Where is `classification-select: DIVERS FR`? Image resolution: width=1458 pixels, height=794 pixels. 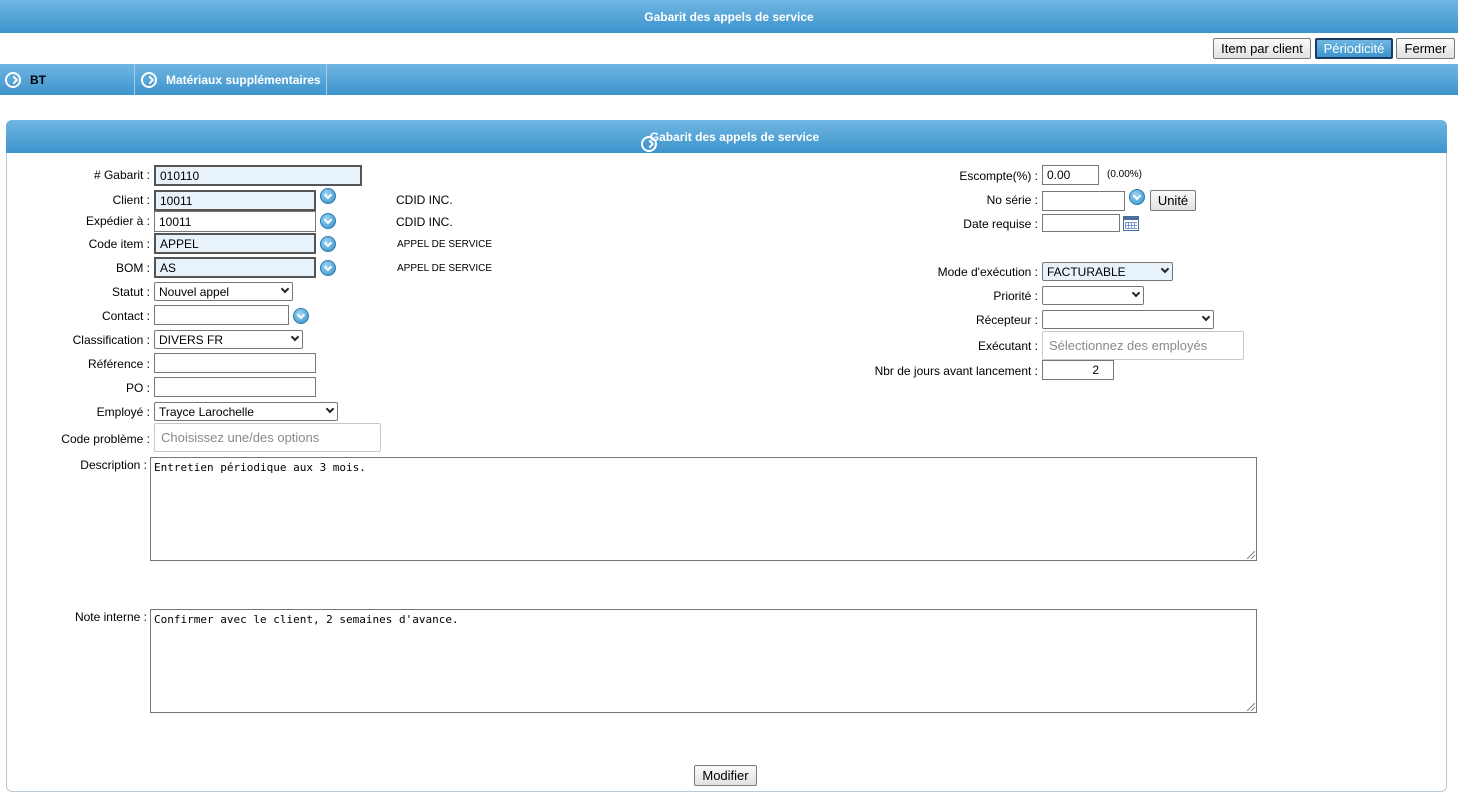 classification-select: DIVERS FR is located at coordinates (228, 339).